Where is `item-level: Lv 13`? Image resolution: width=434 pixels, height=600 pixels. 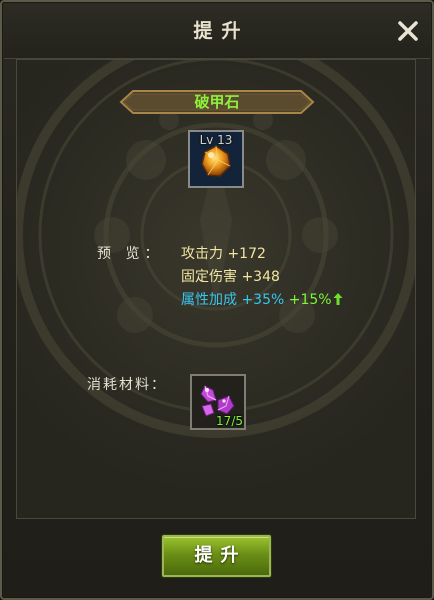
item-level: Lv 13 is located at coordinates (216, 140).